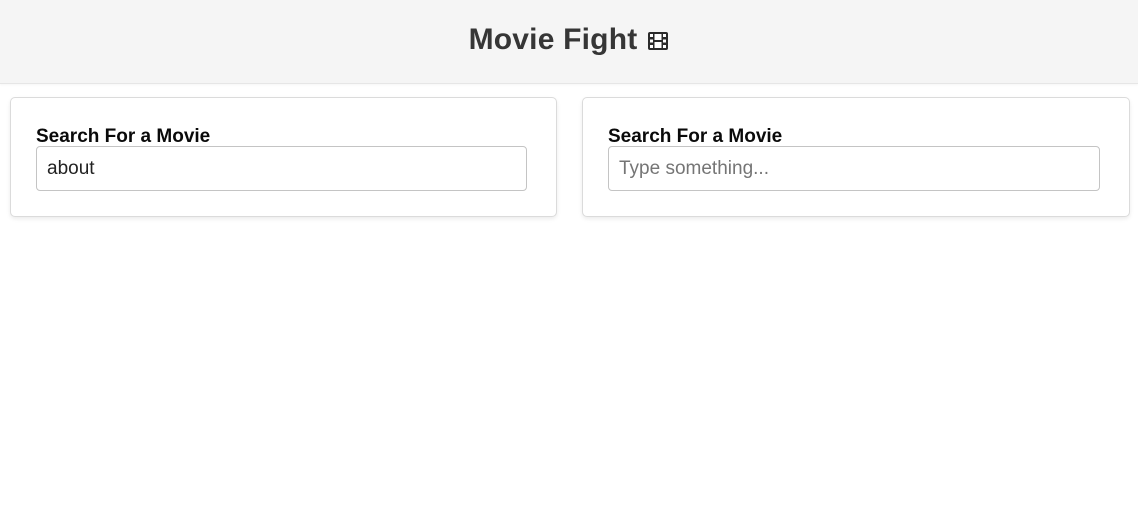 The image size is (1138, 526). Describe the element at coordinates (553, 39) in the screenshot. I see `page-title: Movie Fight` at that location.